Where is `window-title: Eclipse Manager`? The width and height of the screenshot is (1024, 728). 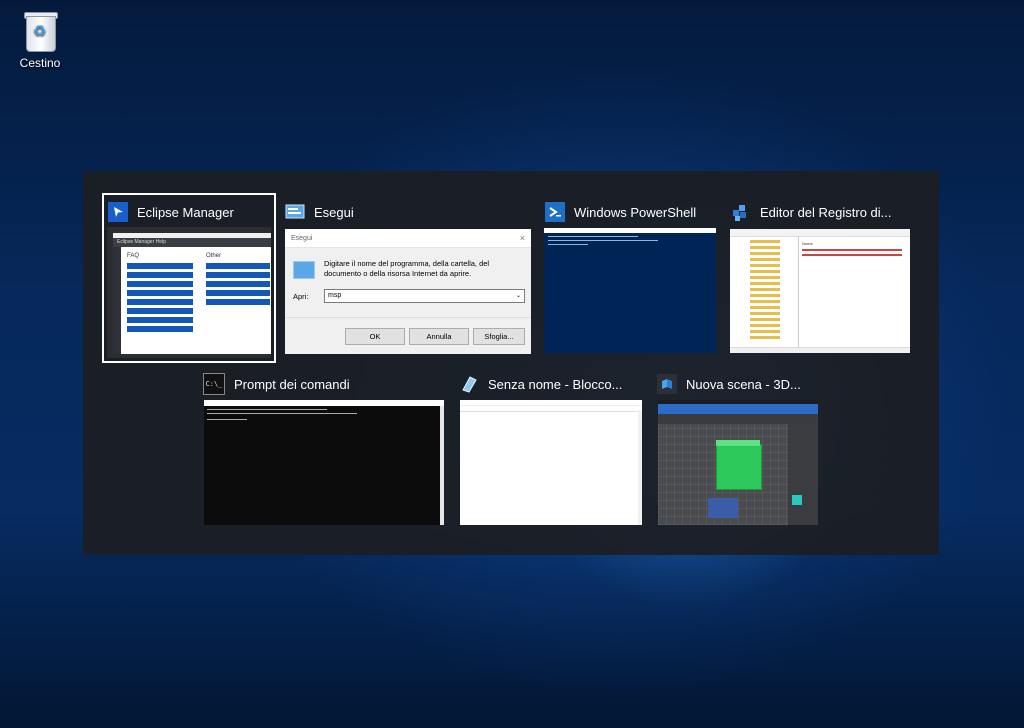
window-title: Eclipse Manager is located at coordinates (185, 212).